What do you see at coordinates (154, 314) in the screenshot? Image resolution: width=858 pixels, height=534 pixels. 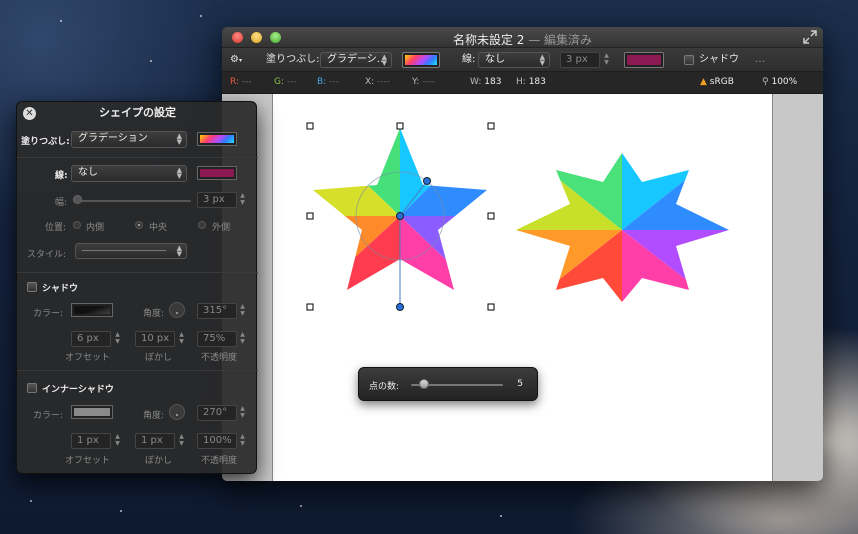 I see `shadow-angle-label: 角度:` at bounding box center [154, 314].